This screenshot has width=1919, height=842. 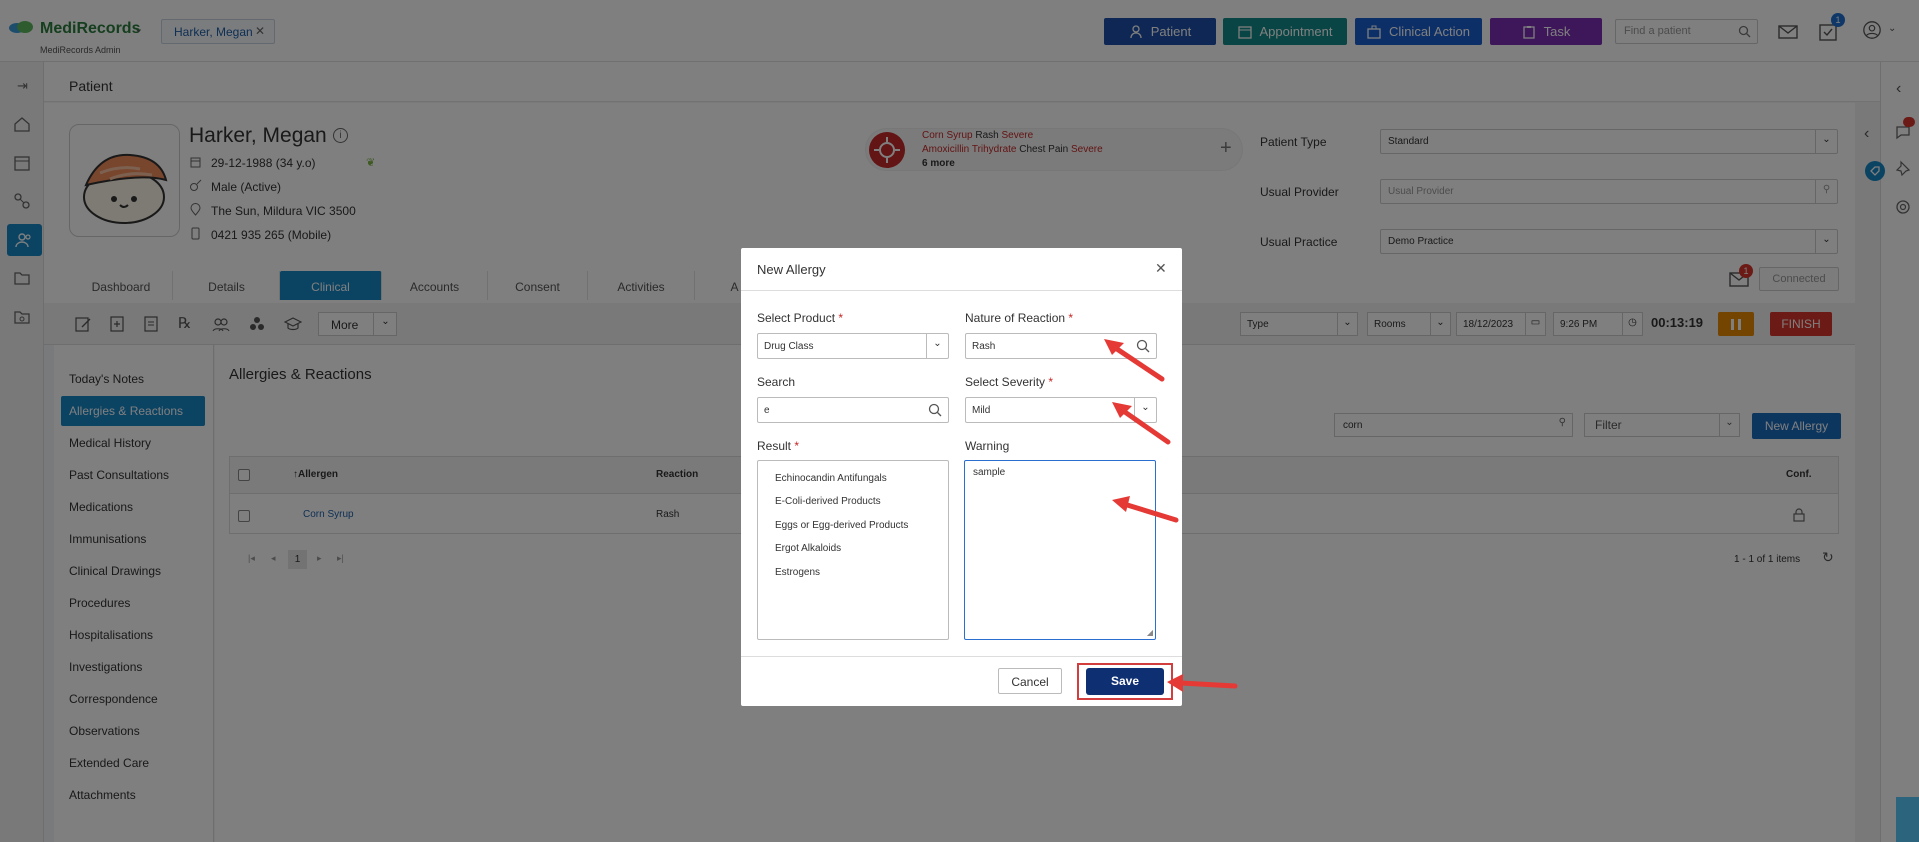 I want to click on chevron-down-icon: ⌄, so click(x=937, y=346).